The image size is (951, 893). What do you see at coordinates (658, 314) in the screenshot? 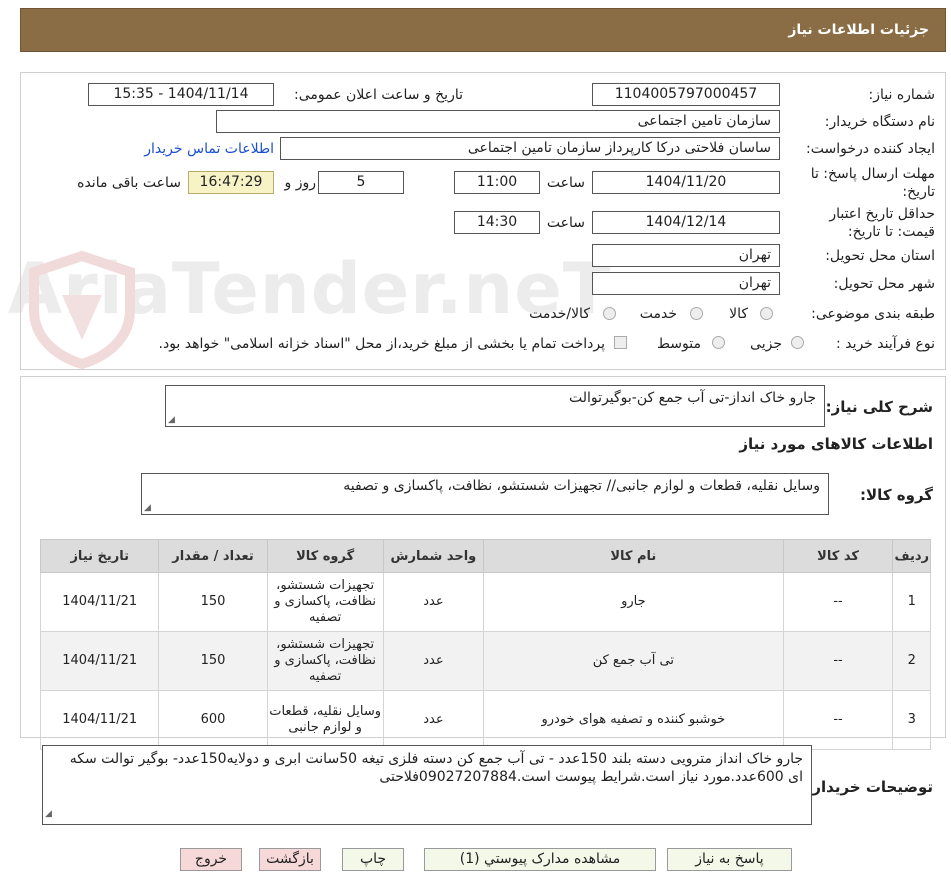
I see `category-service-label: خدمت` at bounding box center [658, 314].